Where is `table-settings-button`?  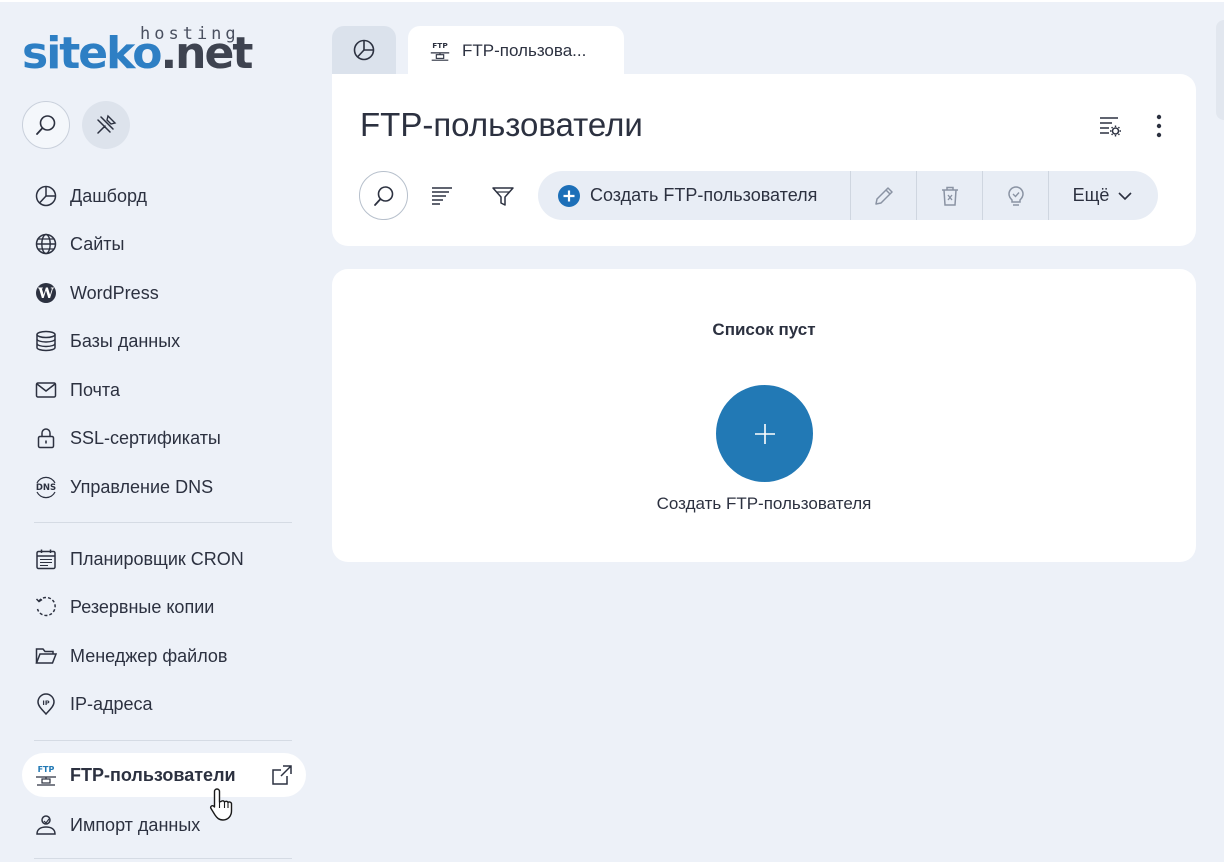
table-settings-button is located at coordinates (1110, 126).